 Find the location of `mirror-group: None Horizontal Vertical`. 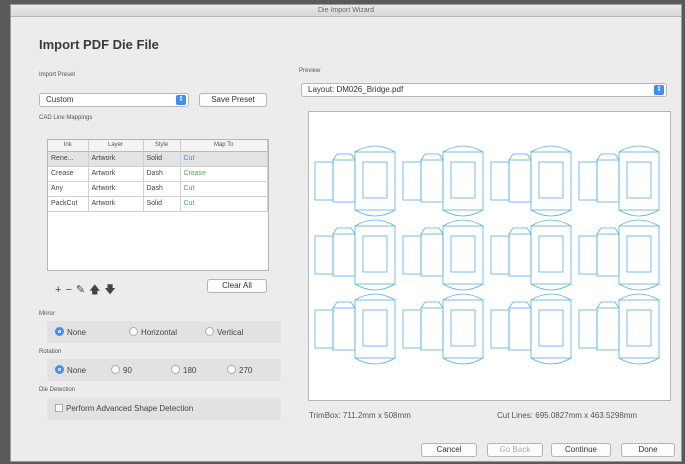

mirror-group: None Horizontal Vertical is located at coordinates (164, 332).